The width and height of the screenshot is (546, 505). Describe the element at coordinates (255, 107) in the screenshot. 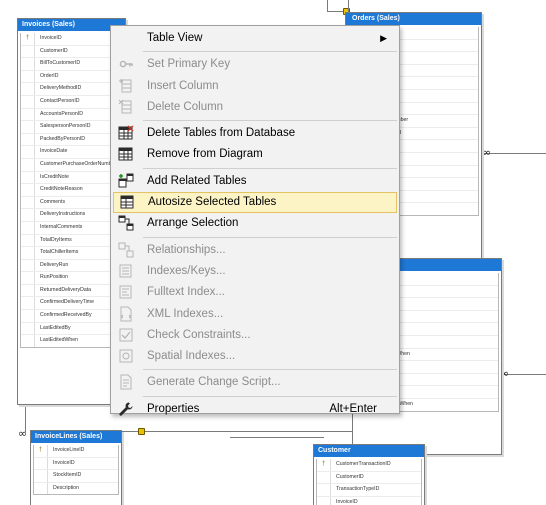

I see `menu-item-delete-column: Delete Column` at that location.